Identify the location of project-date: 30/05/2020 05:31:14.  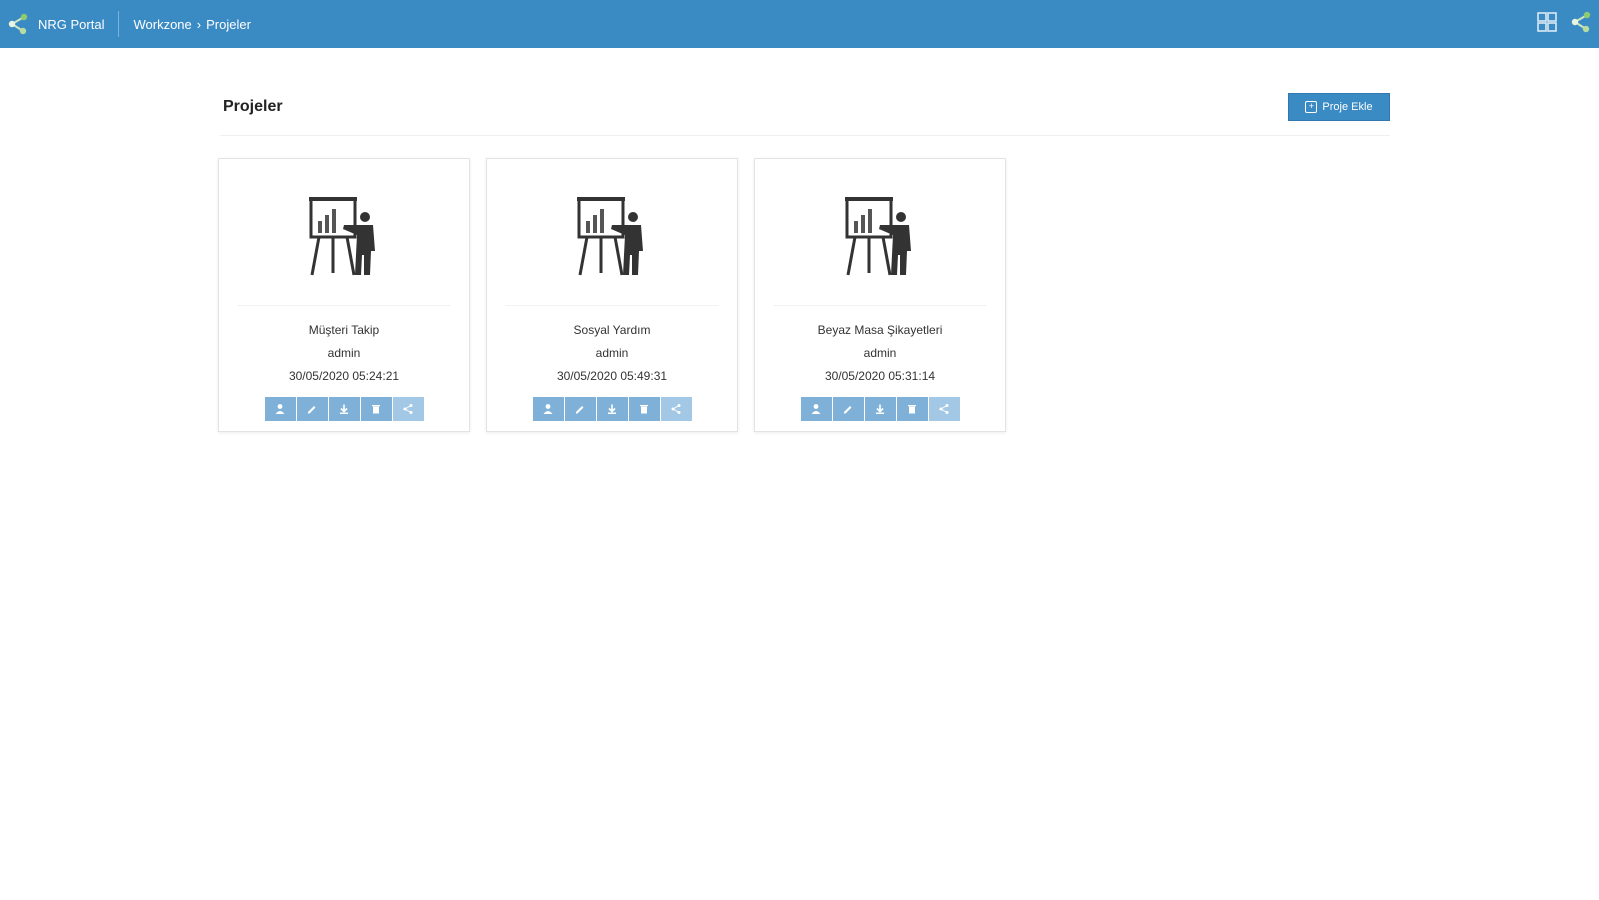
(880, 376).